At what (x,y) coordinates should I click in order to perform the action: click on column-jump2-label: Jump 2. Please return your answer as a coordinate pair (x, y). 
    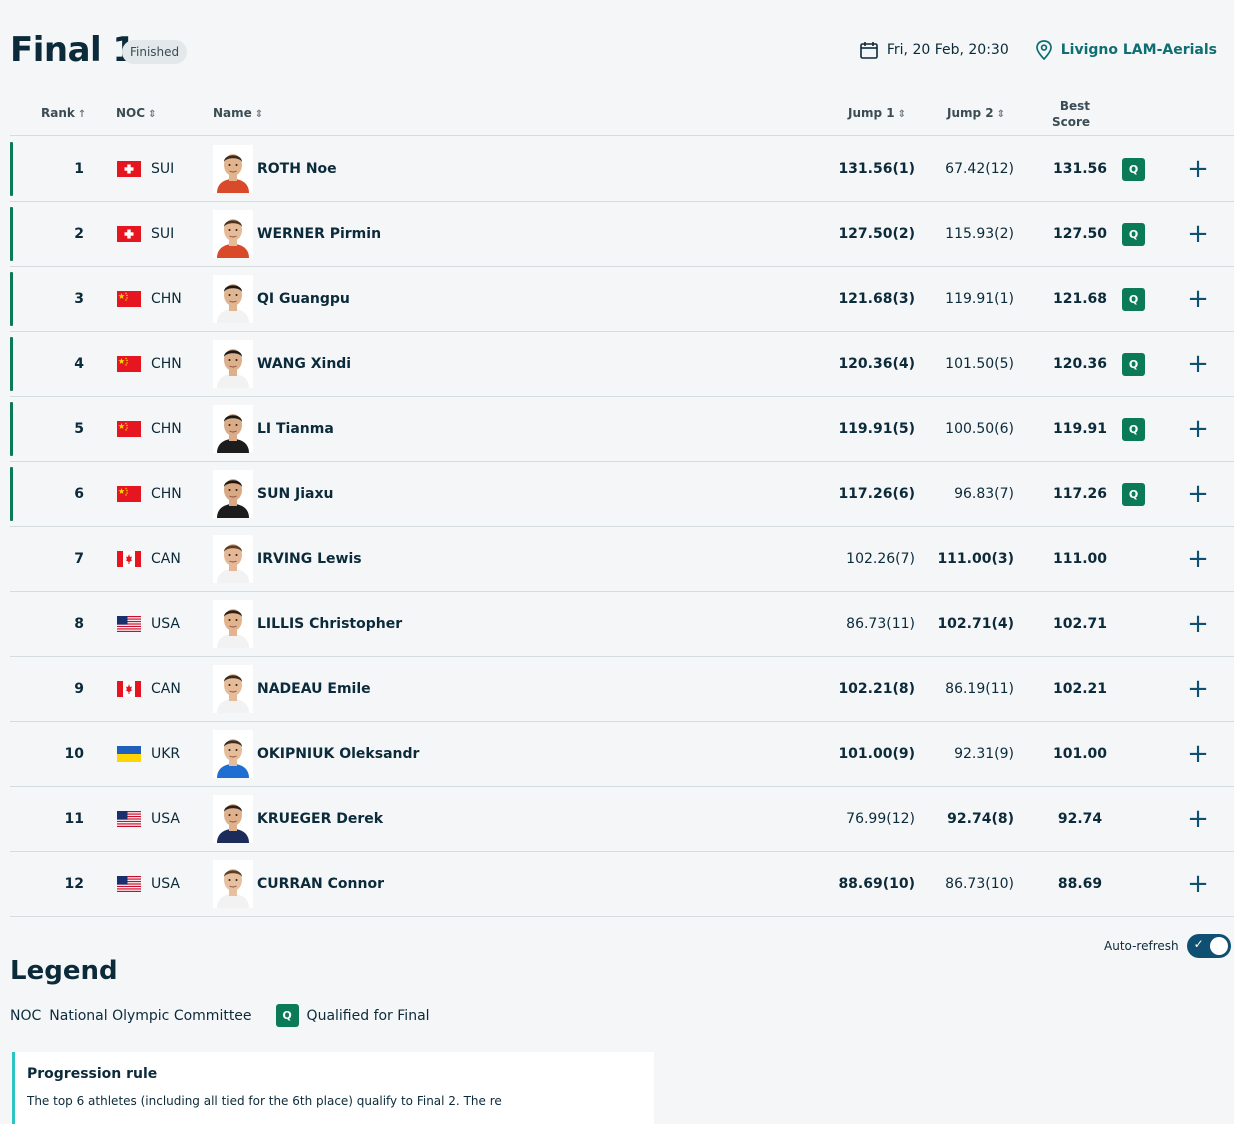
    Looking at the image, I should click on (970, 113).